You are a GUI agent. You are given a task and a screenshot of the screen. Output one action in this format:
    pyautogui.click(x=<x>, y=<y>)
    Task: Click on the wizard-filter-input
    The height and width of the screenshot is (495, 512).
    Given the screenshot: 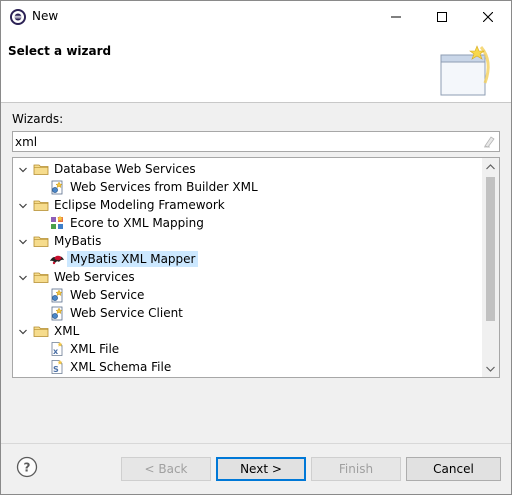 What is the action you would take?
    pyautogui.click(x=245, y=141)
    